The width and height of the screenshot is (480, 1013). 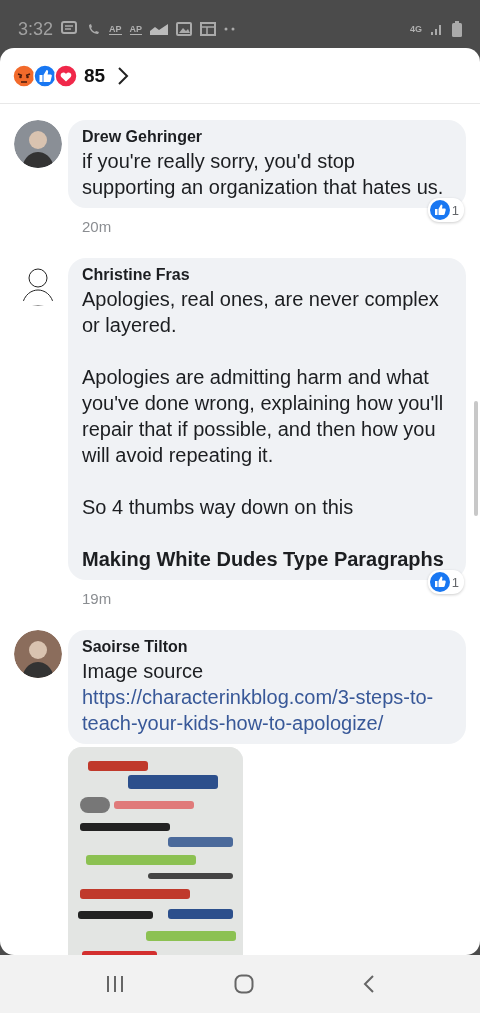 I want to click on window-icon, so click(x=208, y=29).